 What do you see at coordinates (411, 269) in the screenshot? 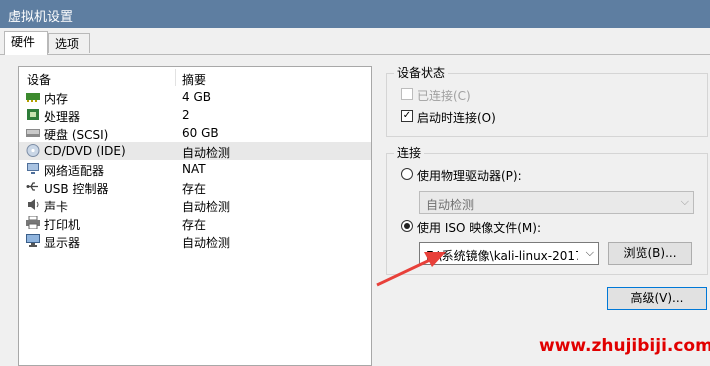
I see `annotation-arrow-icon` at bounding box center [411, 269].